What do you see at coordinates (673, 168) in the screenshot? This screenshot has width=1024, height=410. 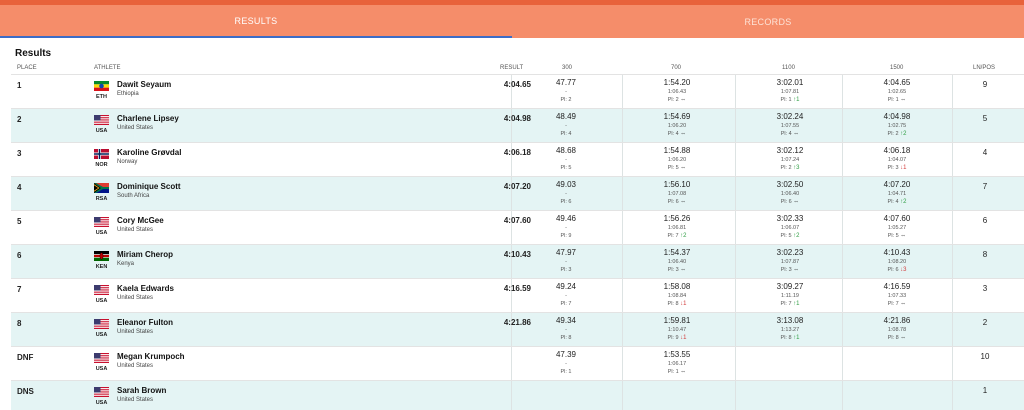 I see `split-place-label: Pl: 5` at bounding box center [673, 168].